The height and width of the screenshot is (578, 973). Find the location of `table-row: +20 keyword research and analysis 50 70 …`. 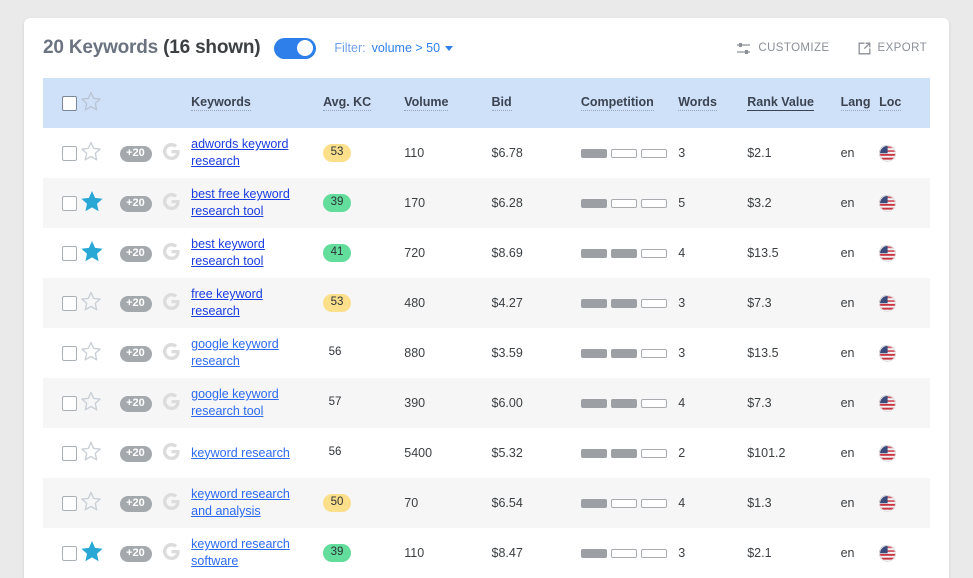

table-row: +20 keyword research and analysis 50 70 … is located at coordinates (486, 503).